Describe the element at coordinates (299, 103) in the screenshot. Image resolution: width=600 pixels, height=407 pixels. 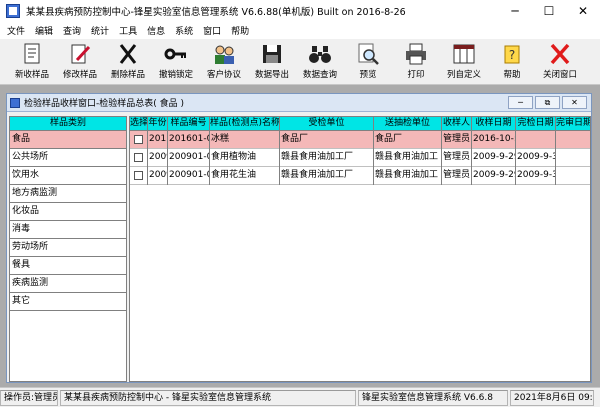
I see `child-title-bar: 检验样品收样窗口-检验样品总表( 食品 ) ─ ⧉ ✕` at that location.